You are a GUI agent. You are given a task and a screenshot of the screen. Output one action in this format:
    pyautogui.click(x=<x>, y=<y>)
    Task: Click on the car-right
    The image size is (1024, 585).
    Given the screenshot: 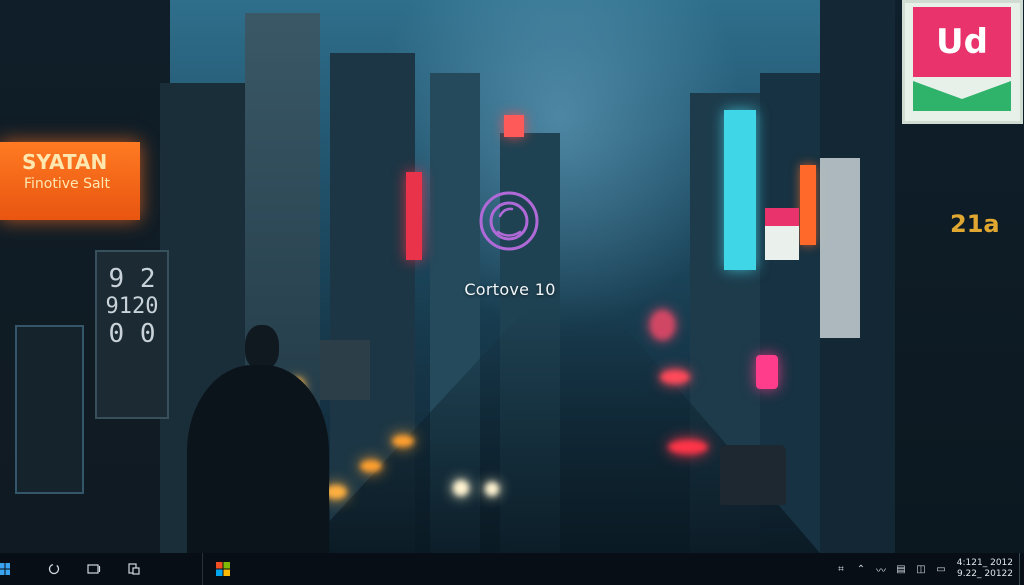 What is the action you would take?
    pyautogui.click(x=753, y=475)
    